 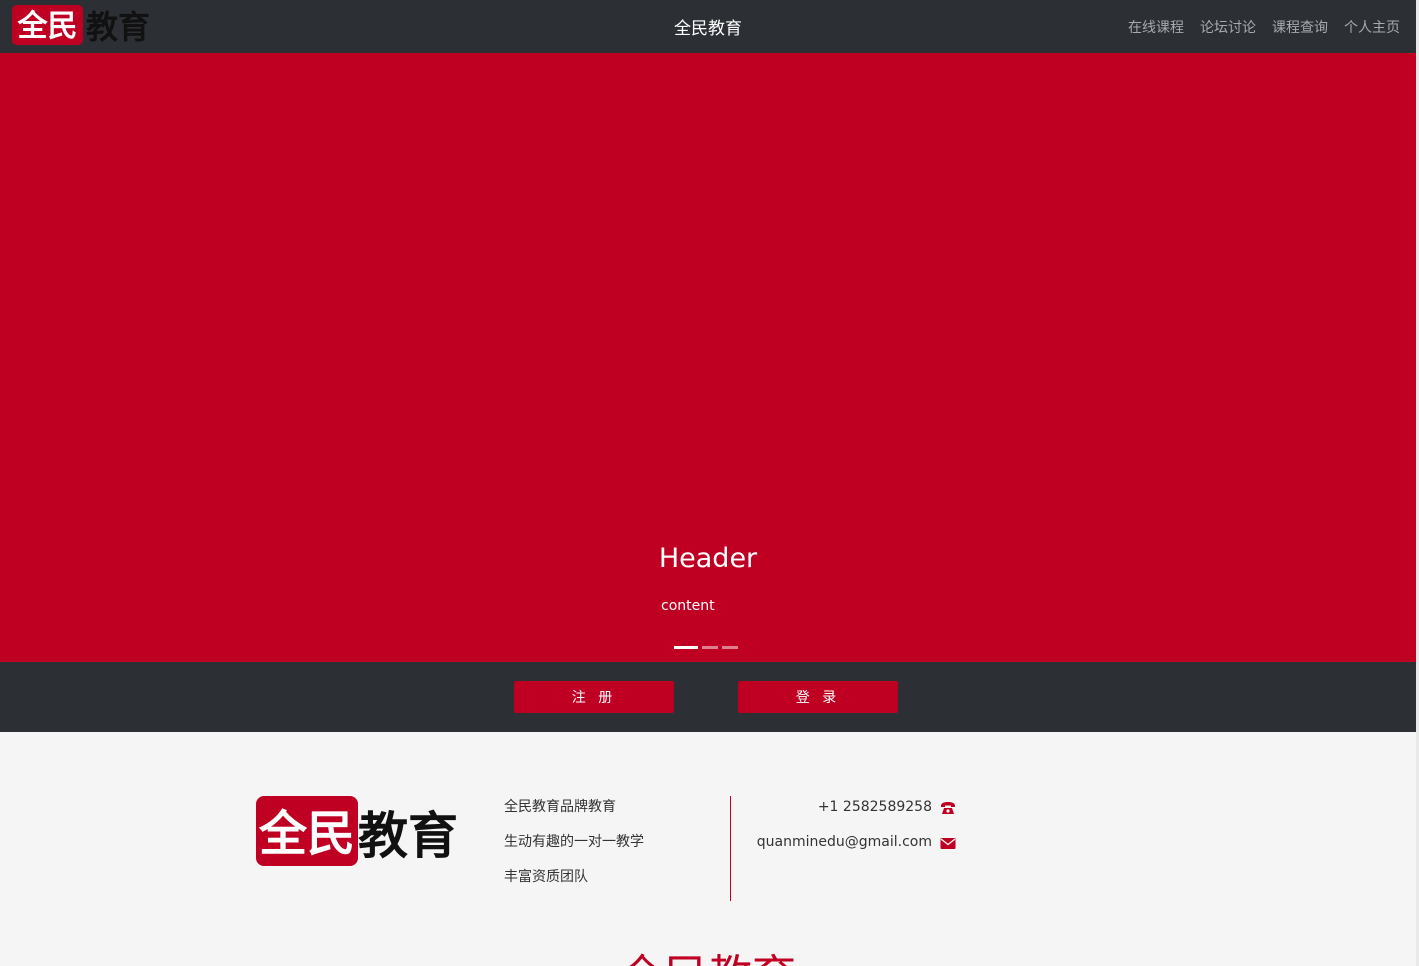 What do you see at coordinates (708, 558) in the screenshot?
I see `slide-title: Header` at bounding box center [708, 558].